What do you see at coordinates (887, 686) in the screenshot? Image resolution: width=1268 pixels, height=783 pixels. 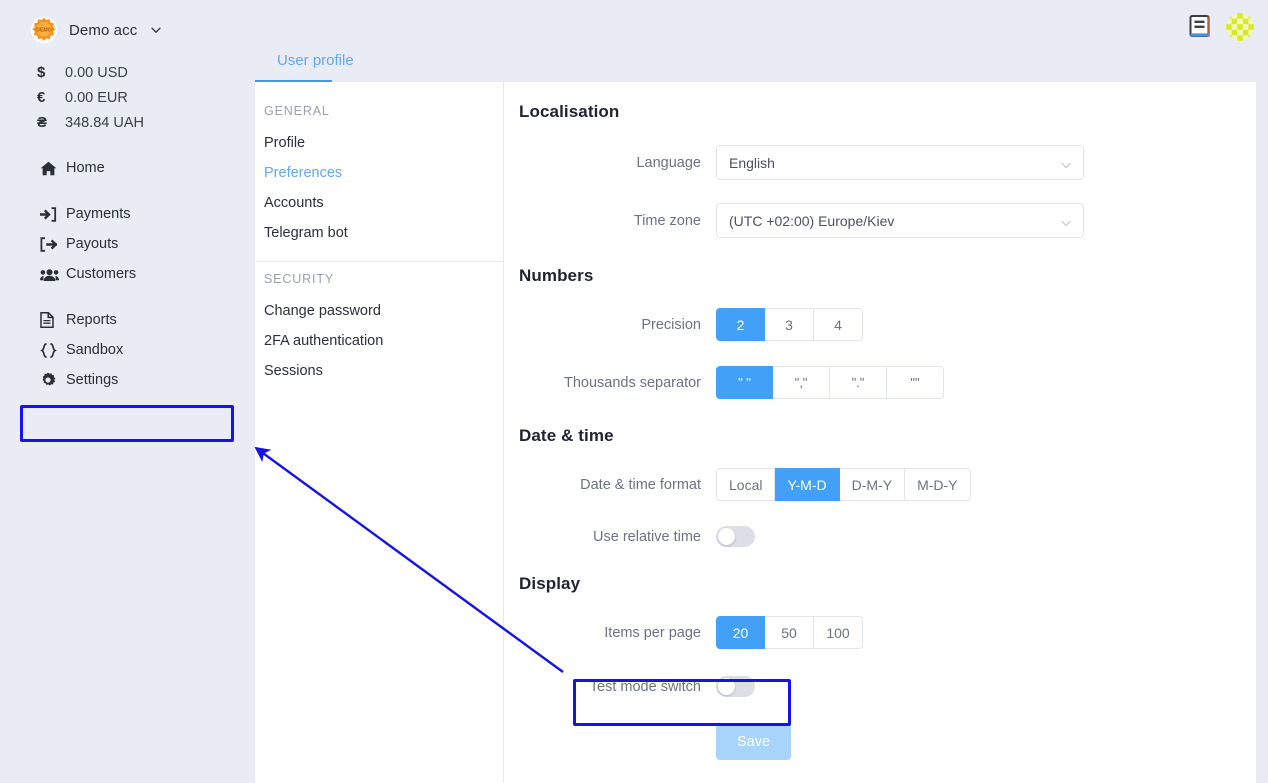 I see `field-test-mode: Test mode switch` at bounding box center [887, 686].